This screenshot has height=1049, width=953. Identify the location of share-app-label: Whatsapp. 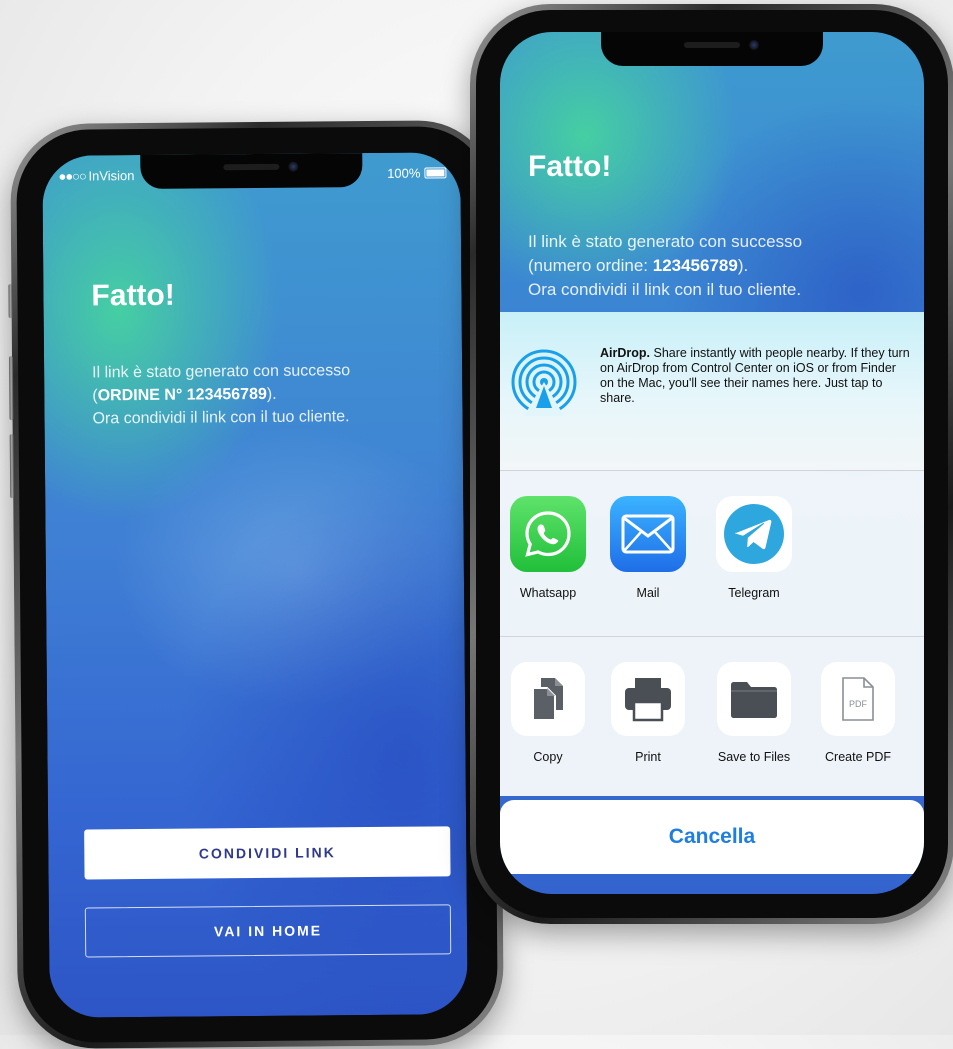
(548, 593).